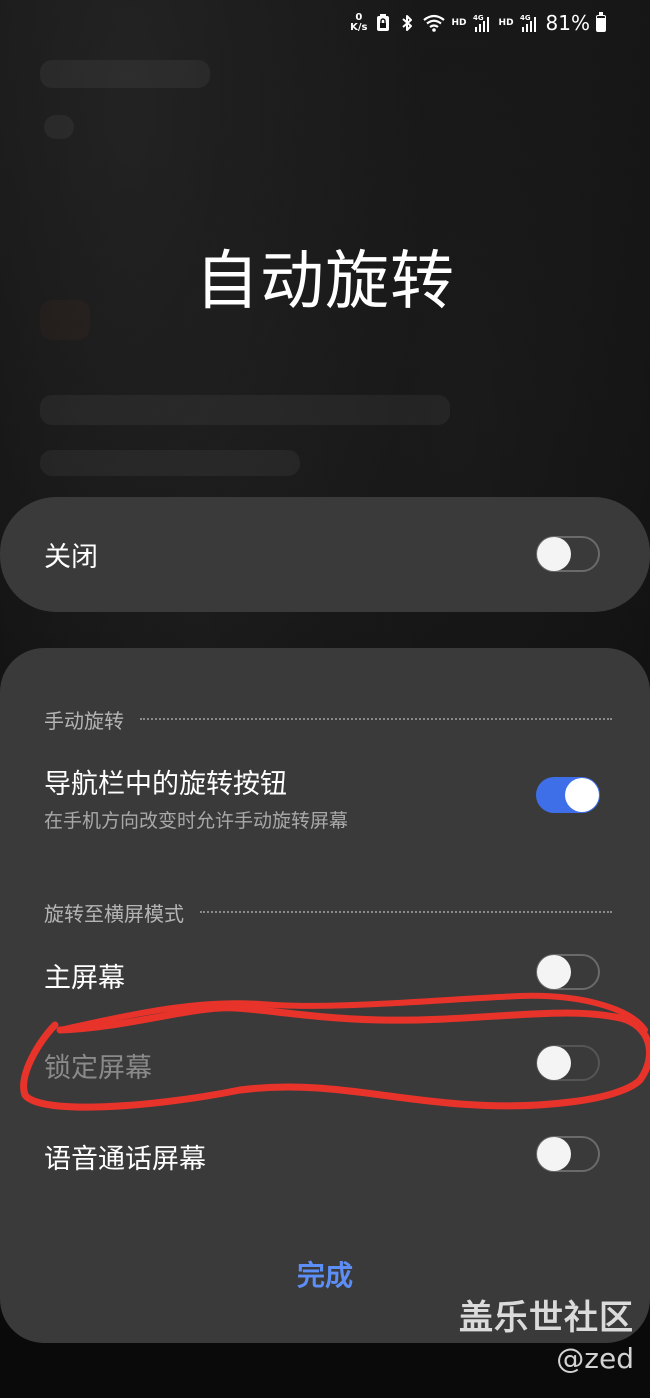 This screenshot has height=1398, width=650. What do you see at coordinates (98, 1068) in the screenshot?
I see `lock-screen-title: 锁定屏幕` at bounding box center [98, 1068].